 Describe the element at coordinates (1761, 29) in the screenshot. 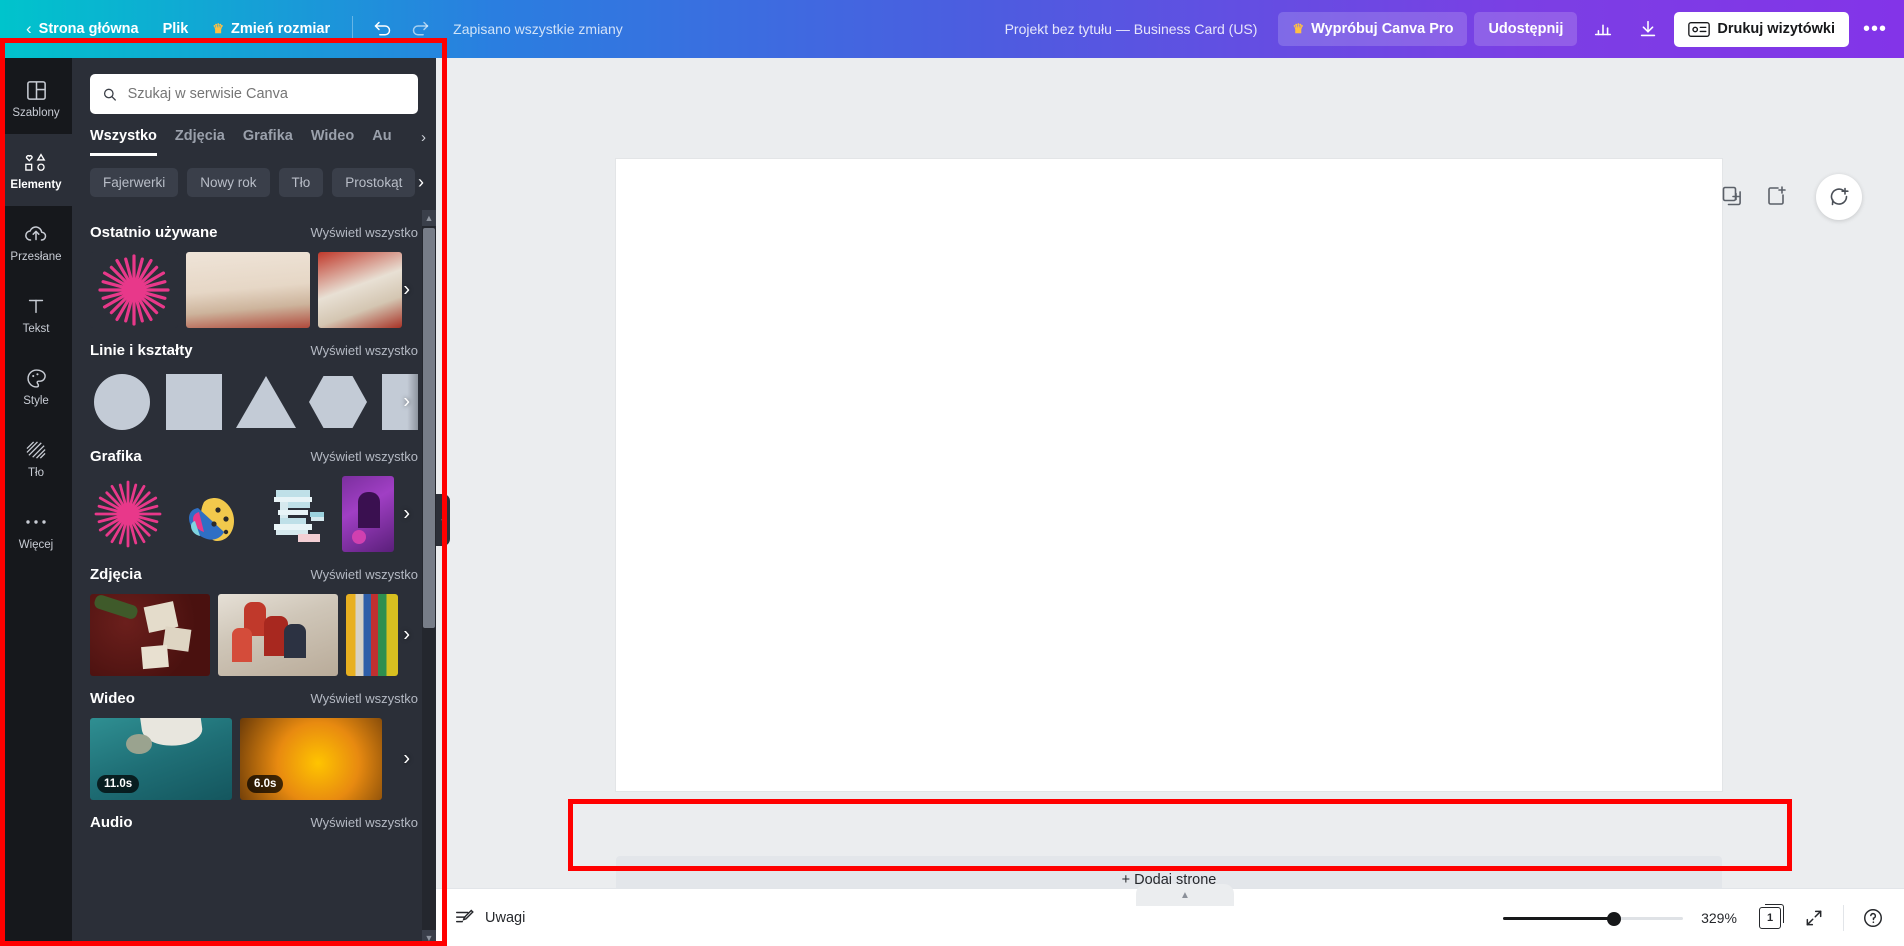

I see `print-business-cards-button: Drukuj wizytówki` at that location.